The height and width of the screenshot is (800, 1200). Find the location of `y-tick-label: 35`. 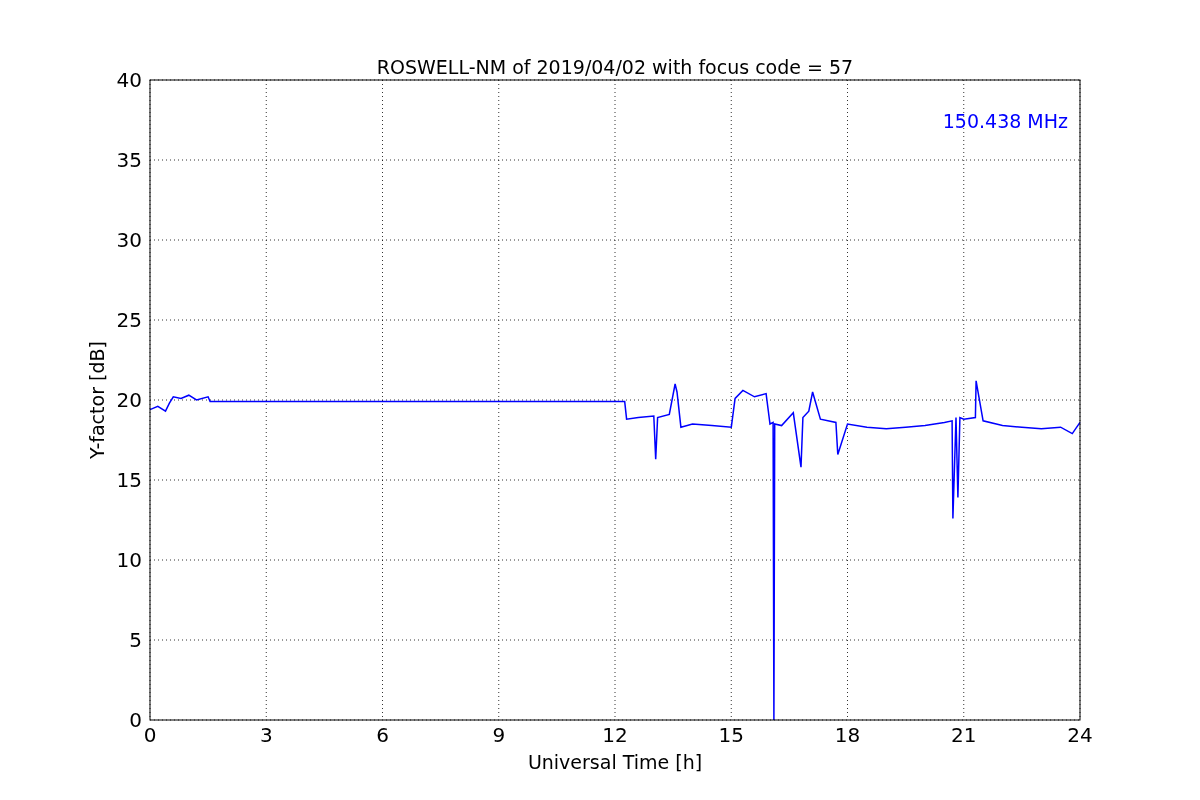

y-tick-label: 35 is located at coordinates (129, 160).